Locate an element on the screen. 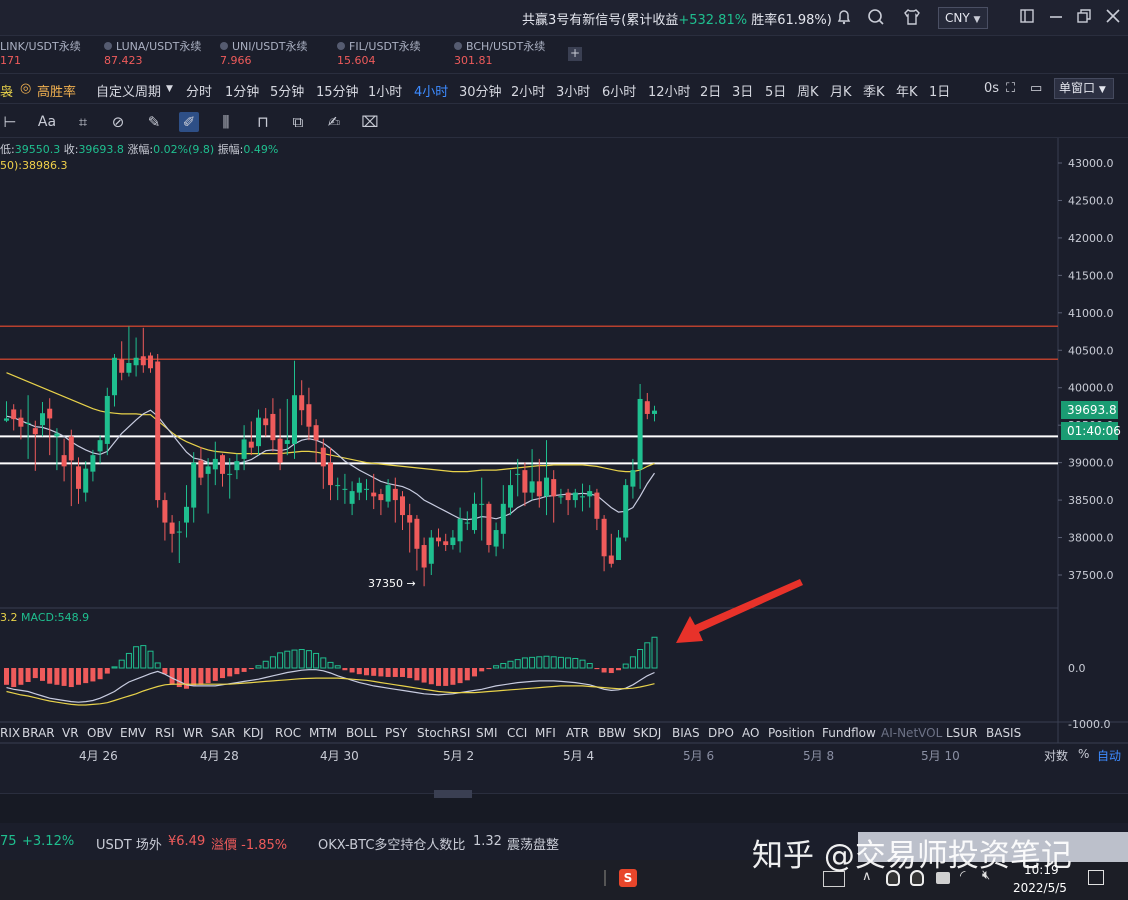 The width and height of the screenshot is (1128, 900). period-1: 1分钟 is located at coordinates (242, 90).